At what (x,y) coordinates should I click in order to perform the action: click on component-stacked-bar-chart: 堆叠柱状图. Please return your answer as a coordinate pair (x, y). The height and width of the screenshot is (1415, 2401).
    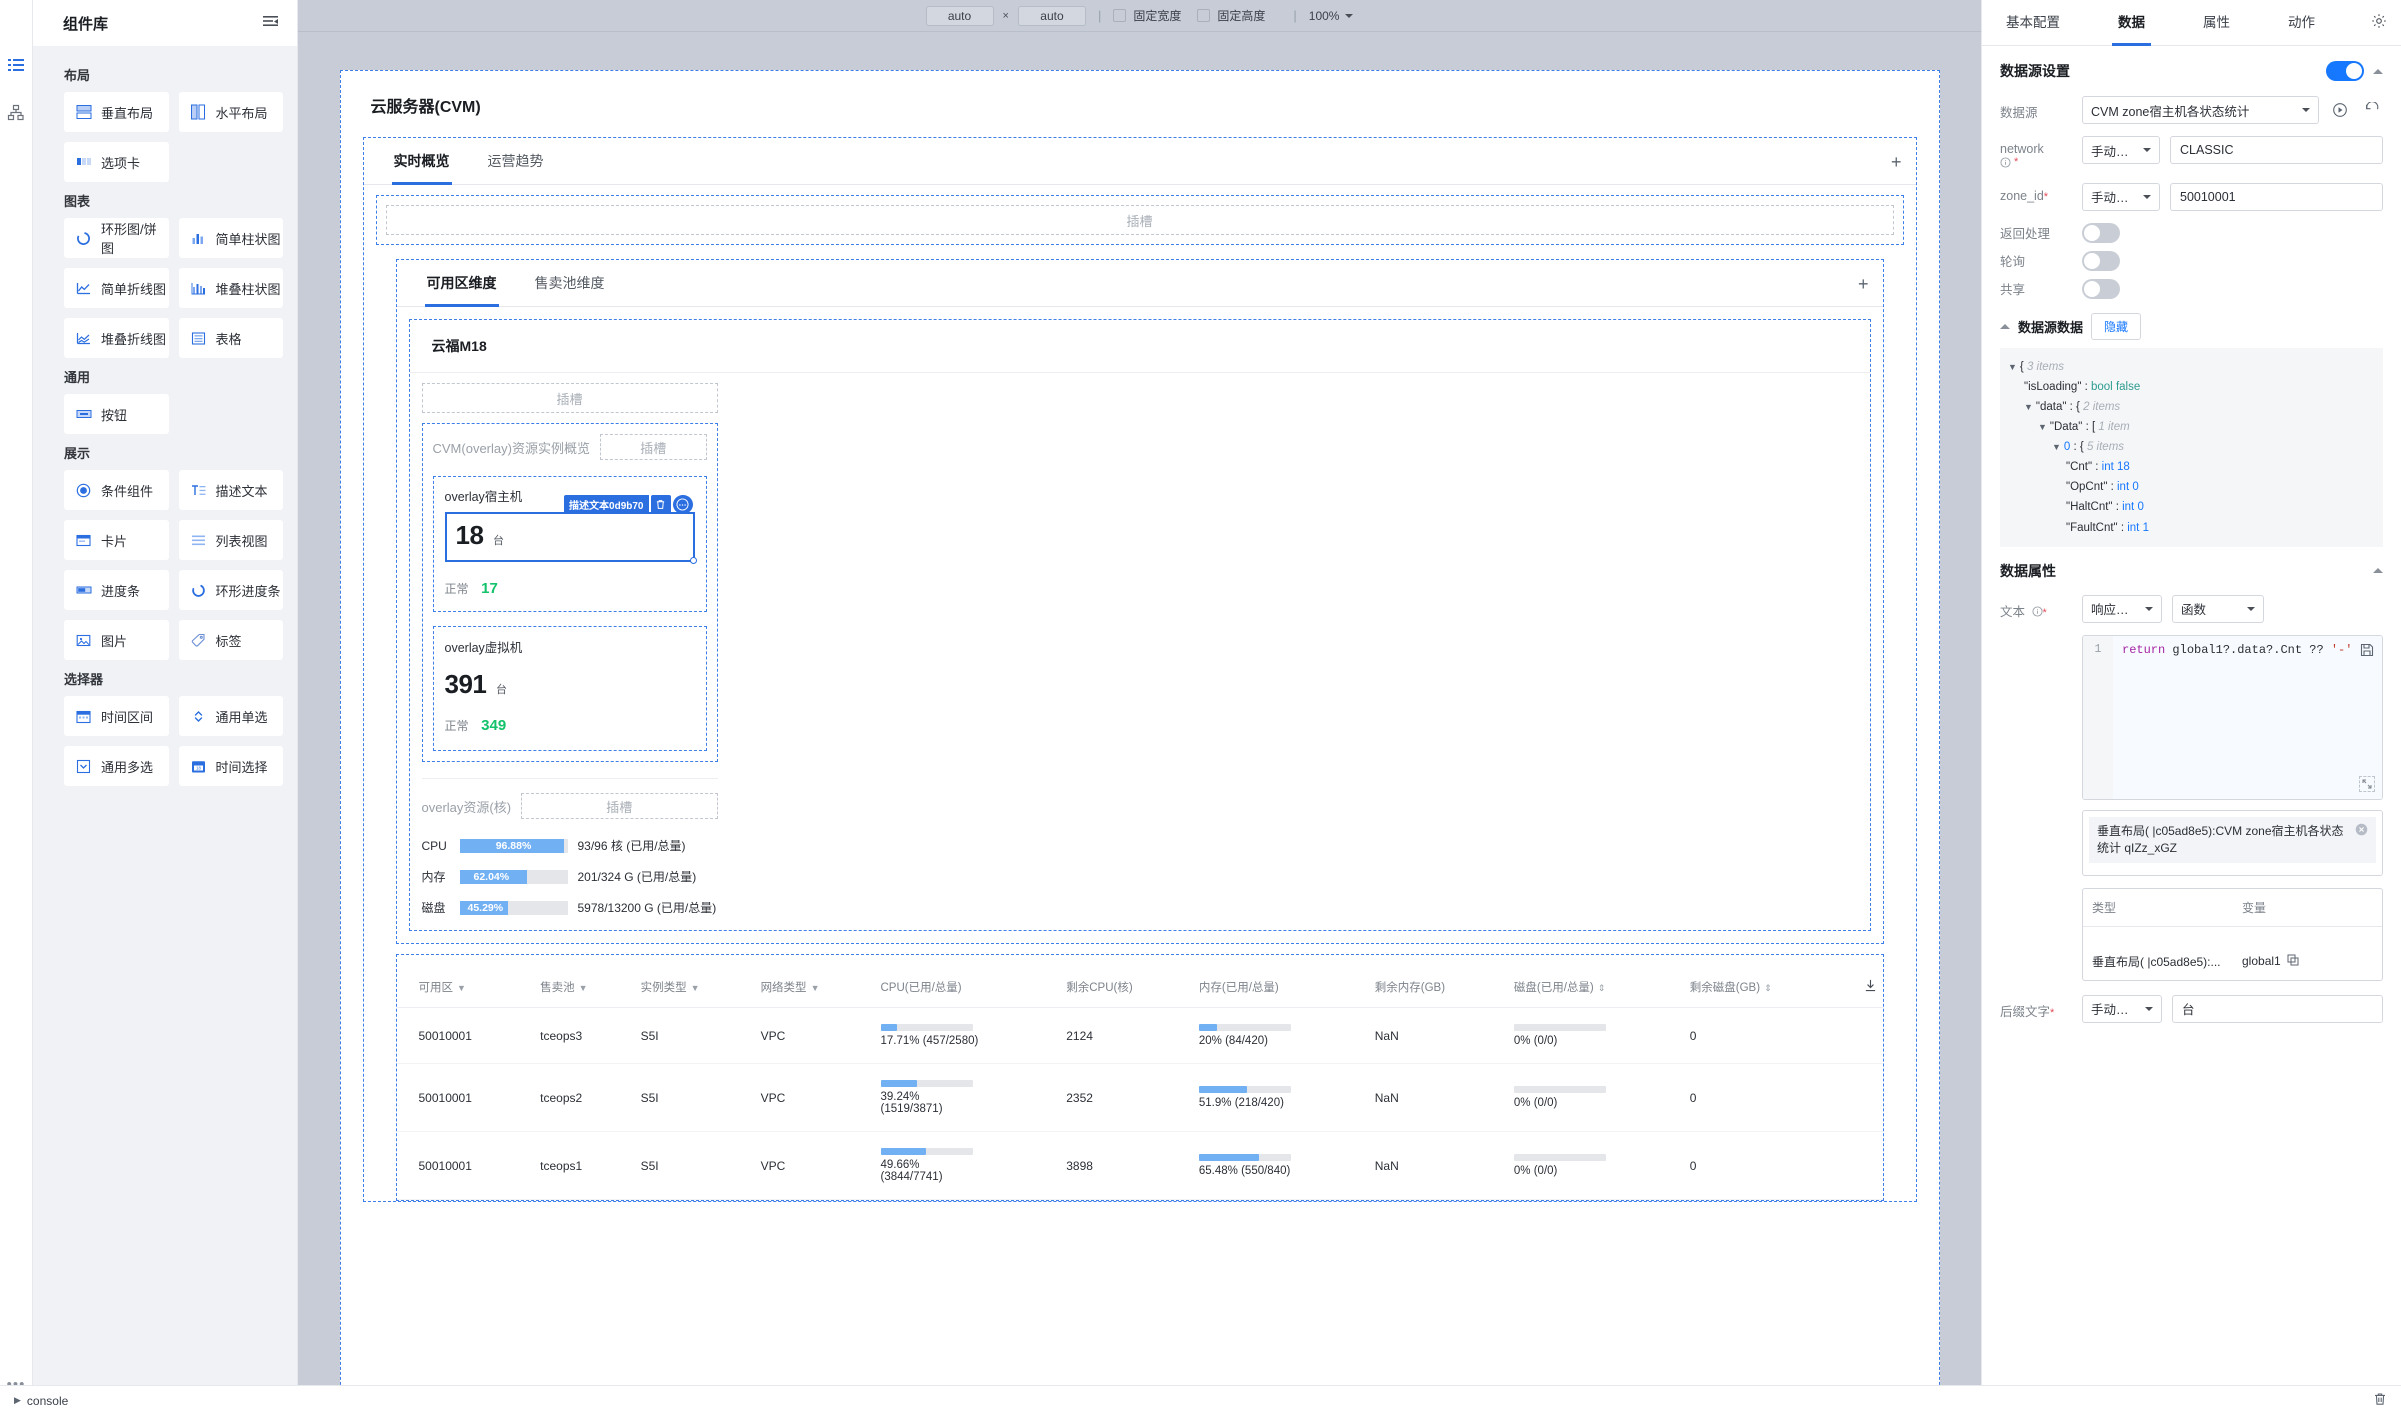
    Looking at the image, I should click on (230, 288).